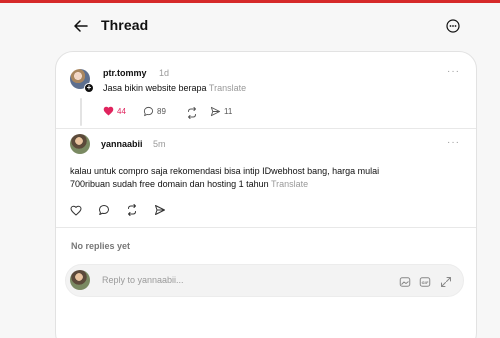 The height and width of the screenshot is (338, 500). I want to click on reply-repost-icon, so click(132, 209).